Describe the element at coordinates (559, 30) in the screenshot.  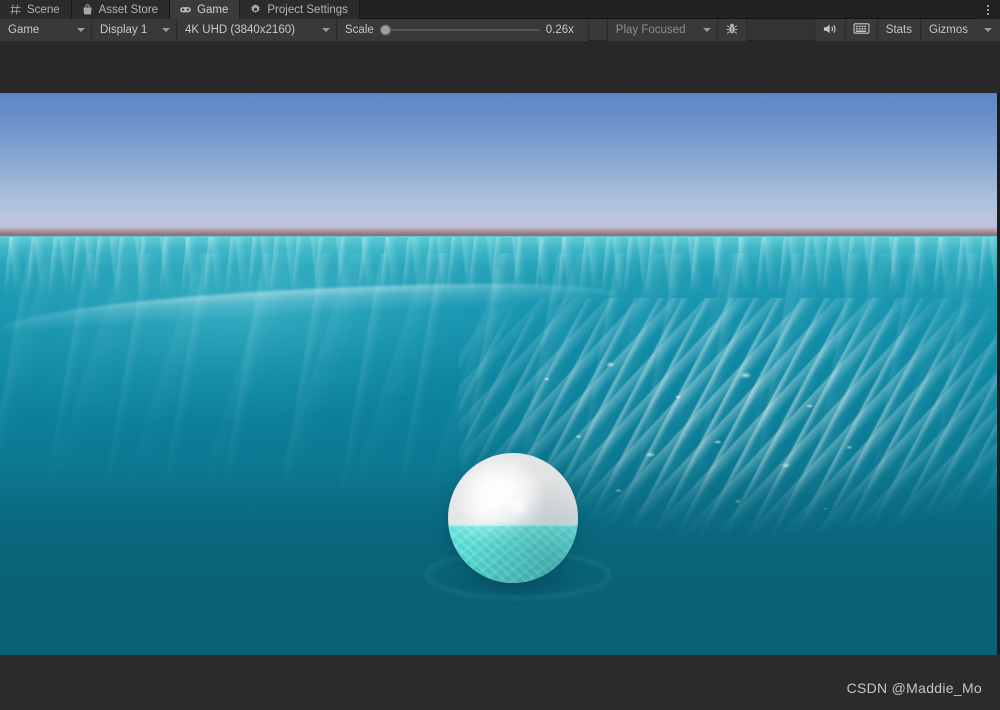
I see `scale-value: 0.26x` at that location.